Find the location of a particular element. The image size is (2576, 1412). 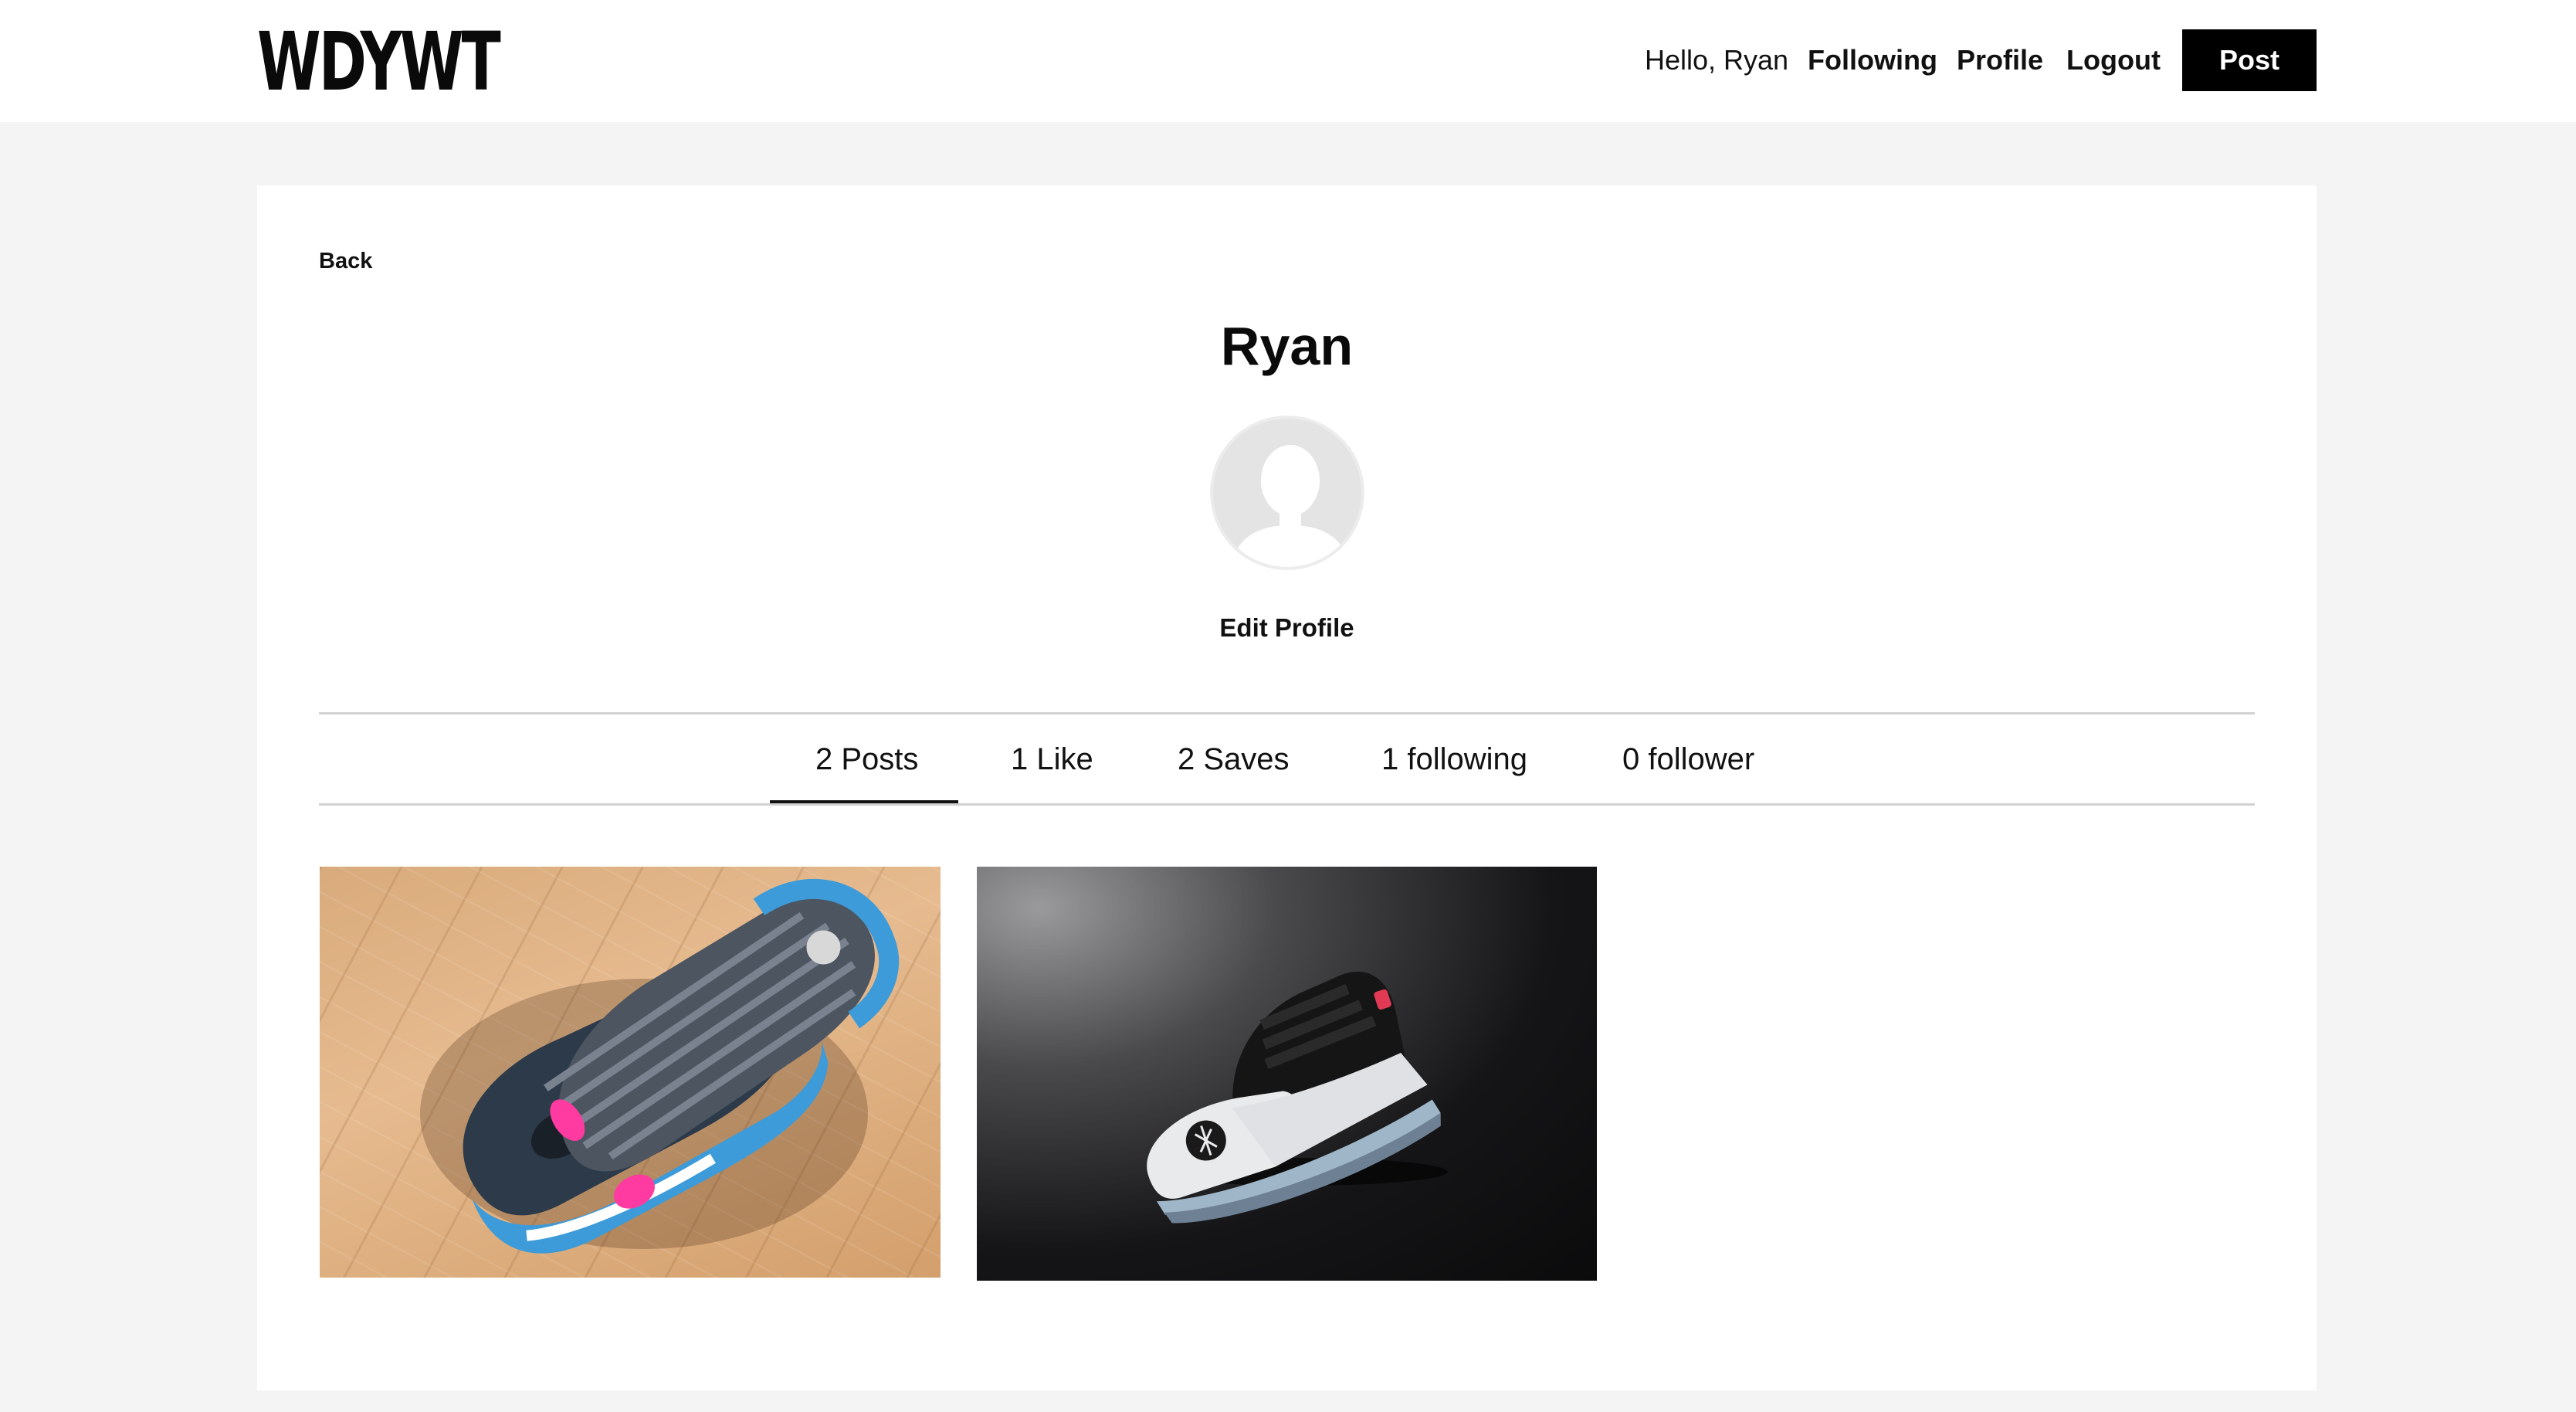

back-link: Back is located at coordinates (345, 261).